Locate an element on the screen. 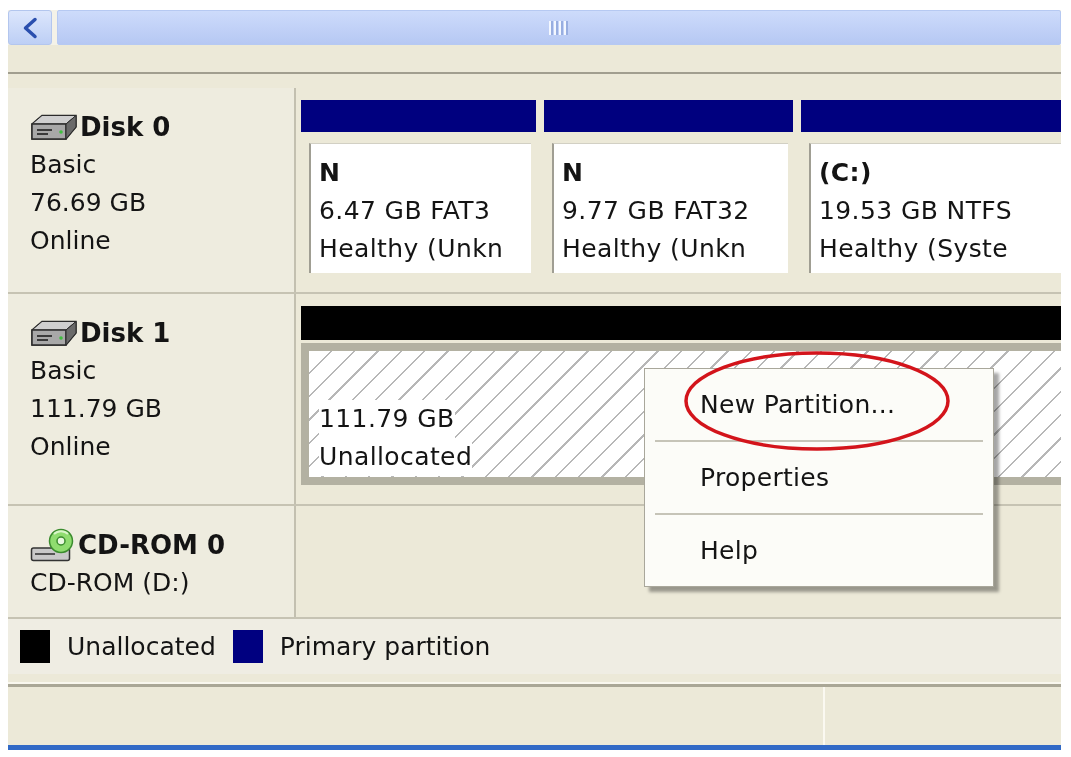 The height and width of the screenshot is (757, 1071). partition-size: 6.47 GB FAT3 is located at coordinates (405, 211).